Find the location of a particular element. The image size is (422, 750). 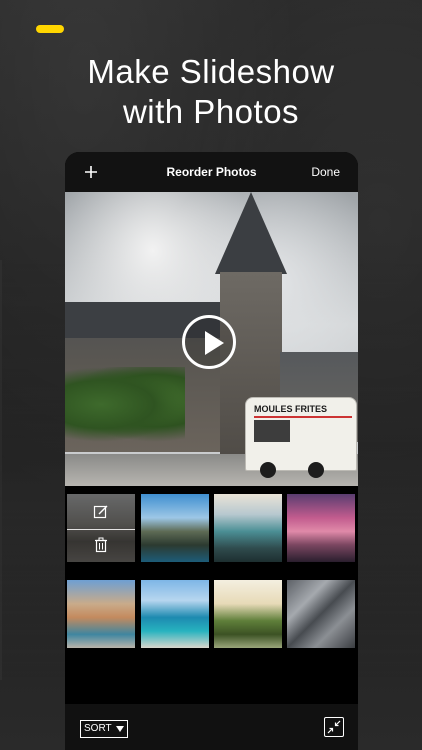

thumbnail-divider is located at coordinates (101, 529).